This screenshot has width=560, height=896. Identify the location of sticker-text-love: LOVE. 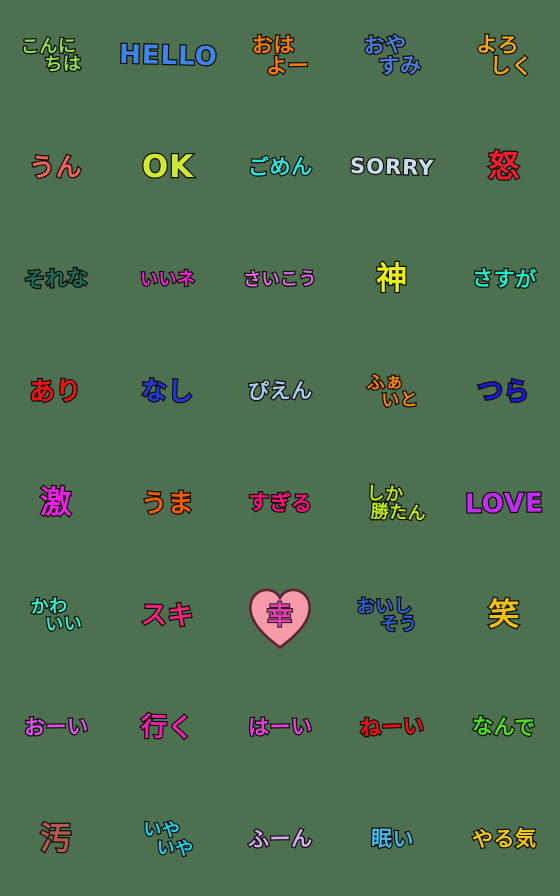
(504, 503).